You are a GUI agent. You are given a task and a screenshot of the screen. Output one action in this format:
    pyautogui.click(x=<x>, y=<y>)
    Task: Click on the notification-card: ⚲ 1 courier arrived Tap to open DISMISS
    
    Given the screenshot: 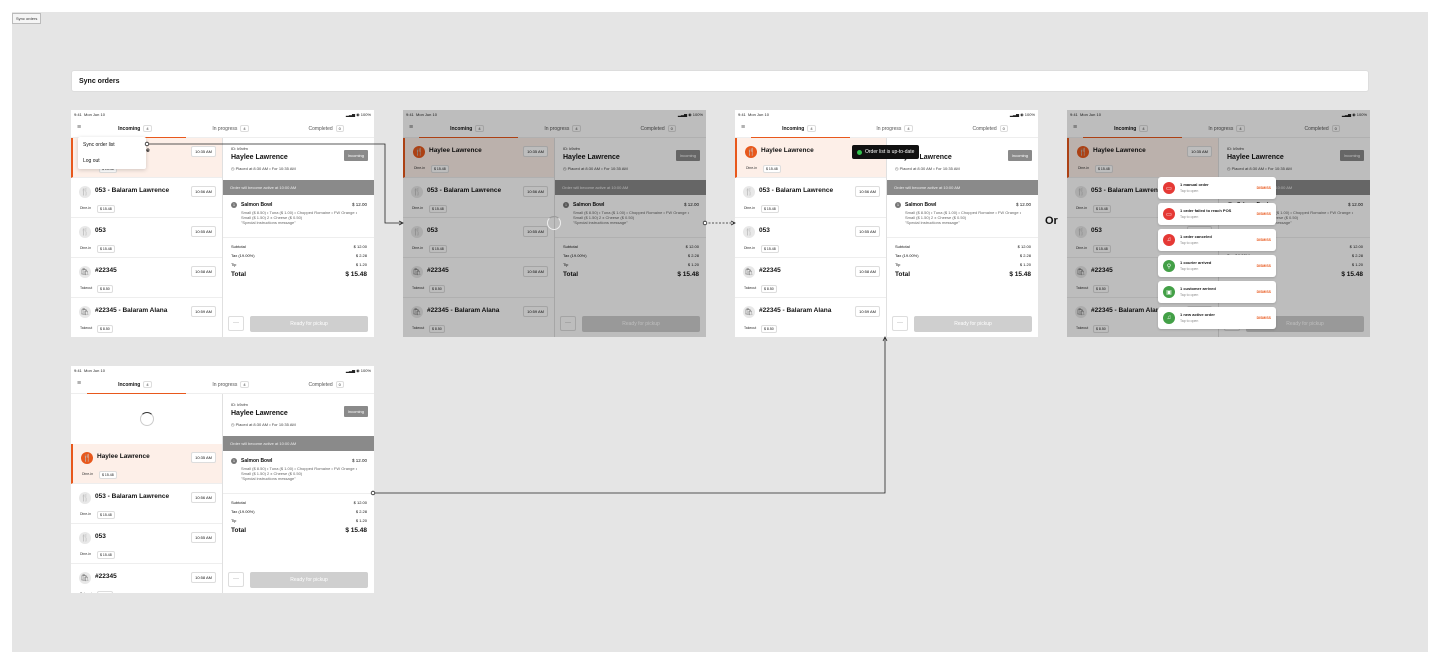 What is the action you would take?
    pyautogui.click(x=1217, y=266)
    